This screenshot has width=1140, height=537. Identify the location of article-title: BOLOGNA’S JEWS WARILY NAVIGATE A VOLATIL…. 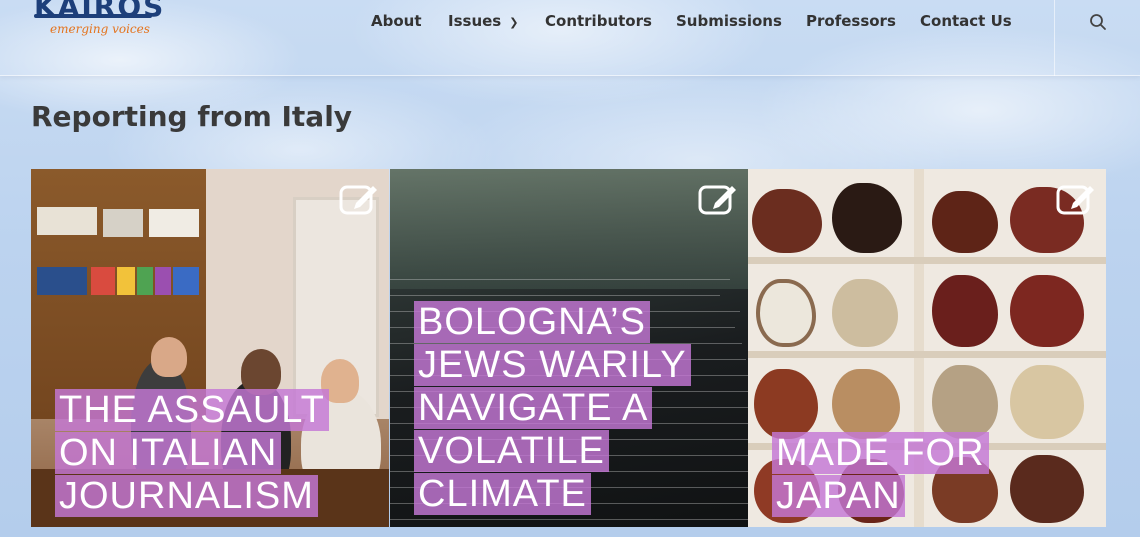
(581, 408).